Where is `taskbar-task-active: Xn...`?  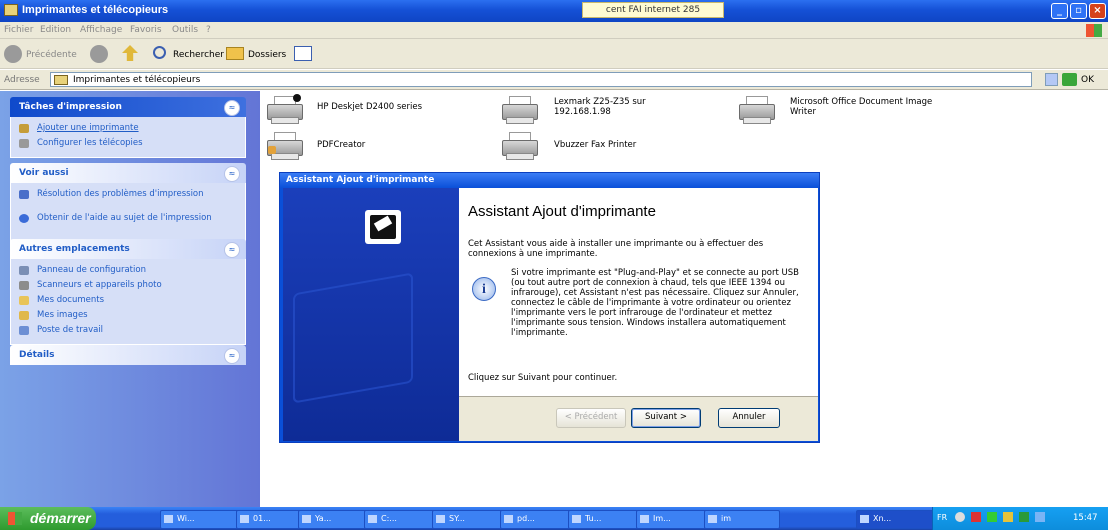
taskbar-task-active: Xn... is located at coordinates (895, 519).